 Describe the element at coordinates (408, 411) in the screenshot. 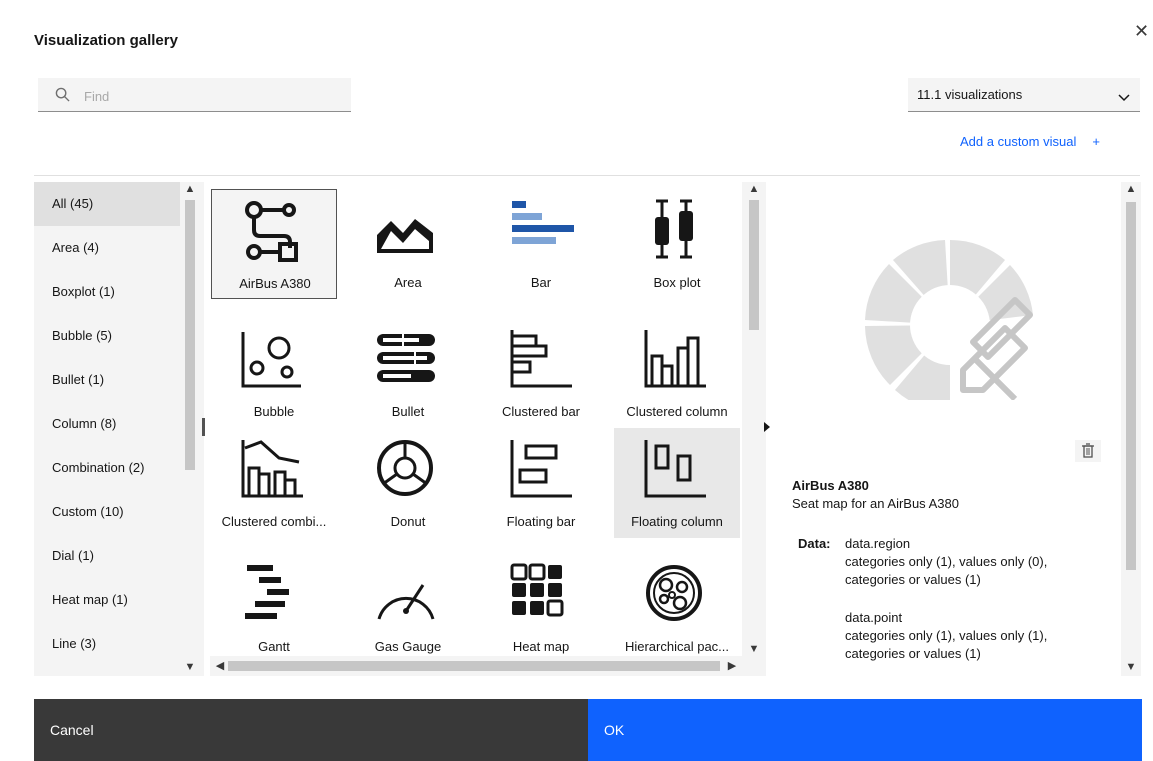

I see `visualization-tile-label: Bullet` at that location.